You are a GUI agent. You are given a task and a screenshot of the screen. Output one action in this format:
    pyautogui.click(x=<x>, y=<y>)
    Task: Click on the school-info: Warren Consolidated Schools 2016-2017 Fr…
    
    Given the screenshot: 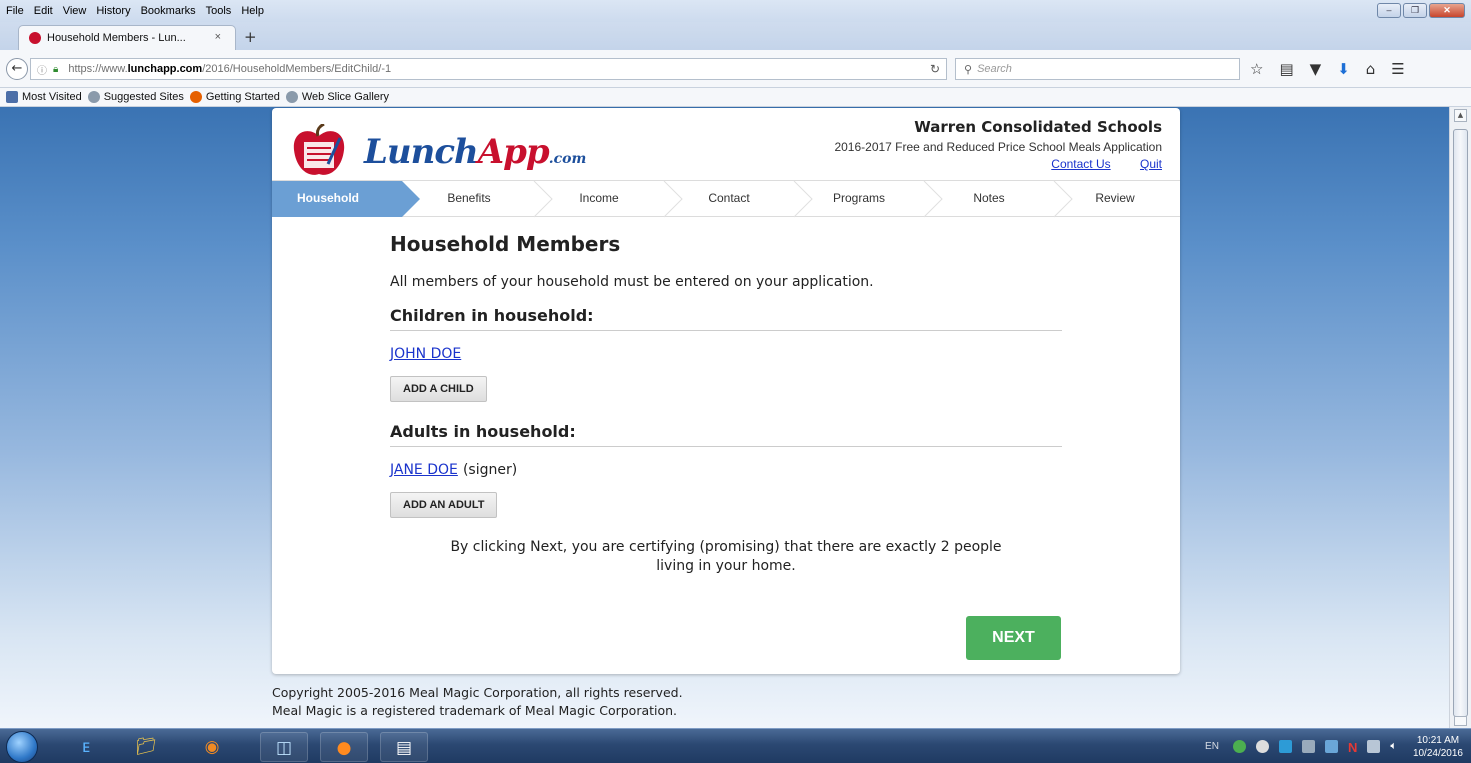 What is the action you would take?
    pyautogui.click(x=998, y=144)
    